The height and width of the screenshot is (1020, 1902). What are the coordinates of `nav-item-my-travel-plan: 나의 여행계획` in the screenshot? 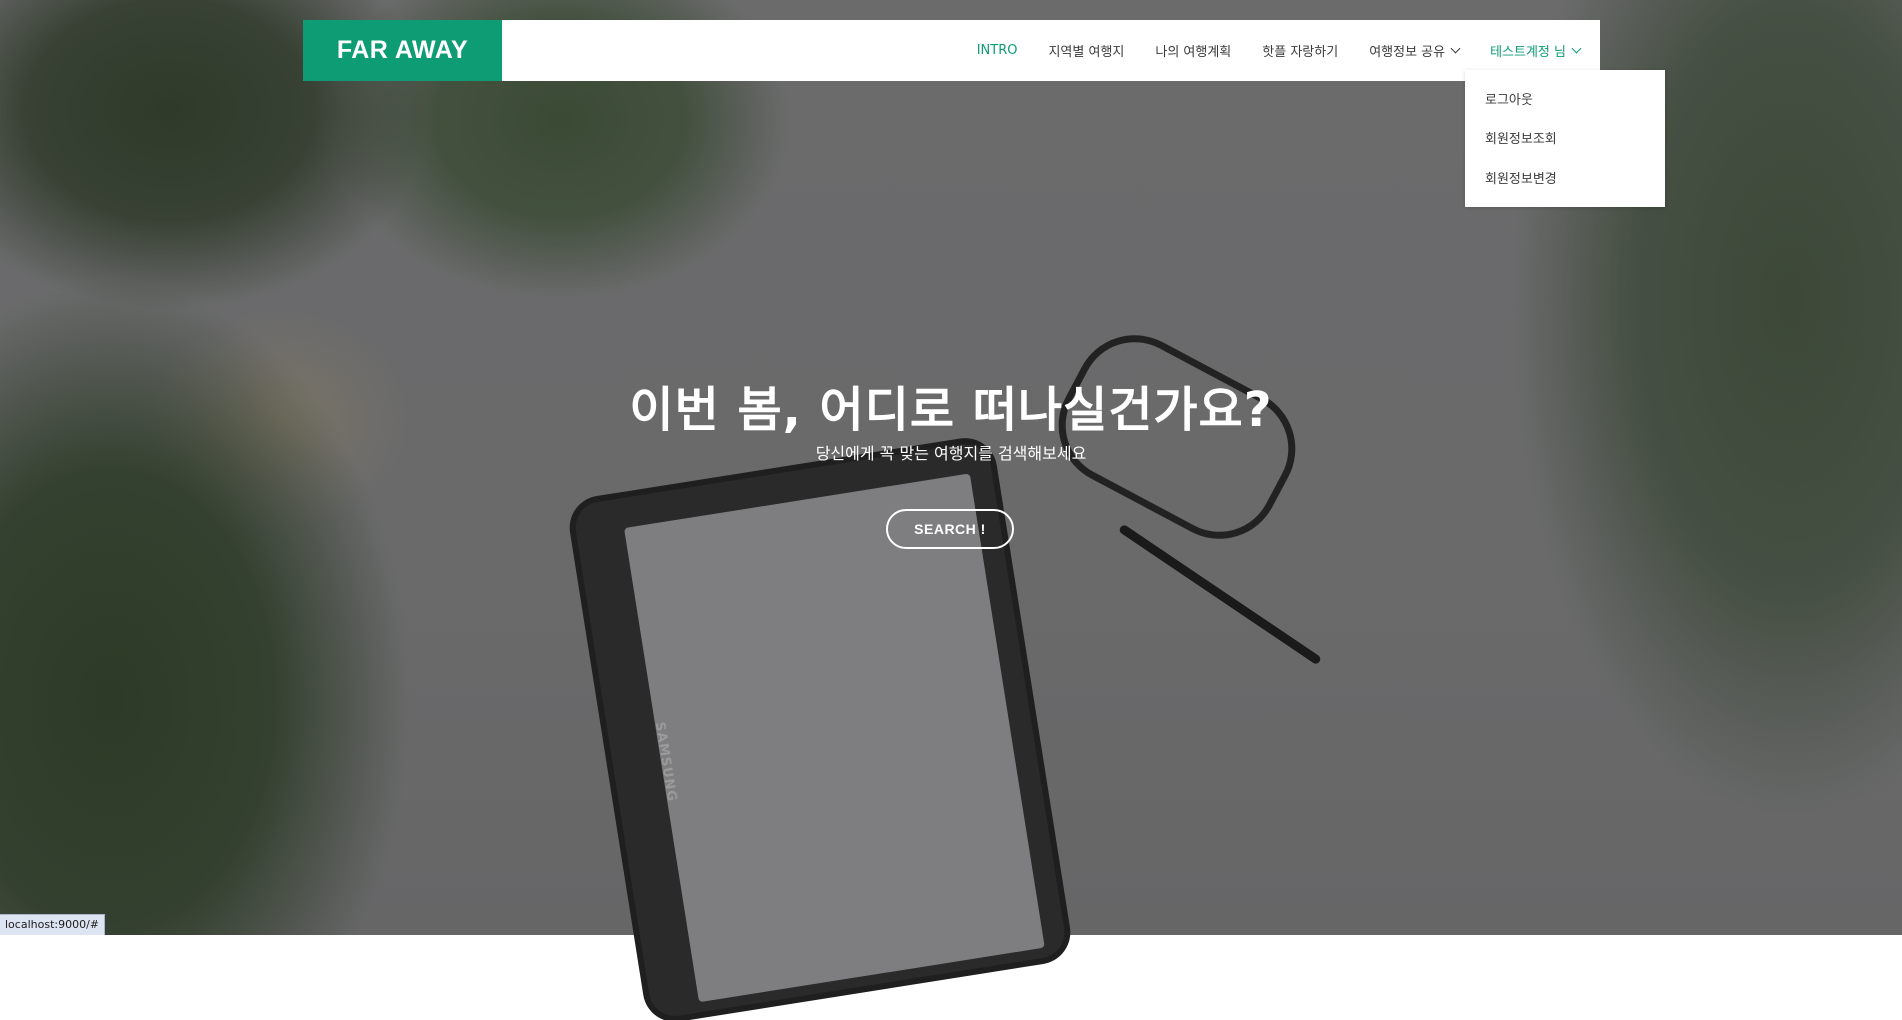 It's located at (1193, 50).